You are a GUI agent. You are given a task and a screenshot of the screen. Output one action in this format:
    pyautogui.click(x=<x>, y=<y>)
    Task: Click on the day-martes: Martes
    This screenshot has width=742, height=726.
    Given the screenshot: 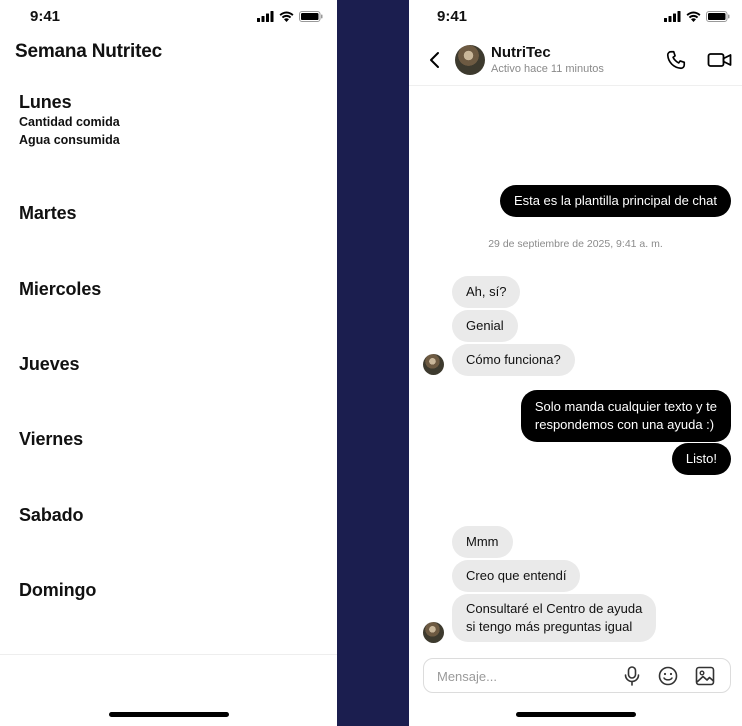 What is the action you would take?
    pyautogui.click(x=48, y=213)
    